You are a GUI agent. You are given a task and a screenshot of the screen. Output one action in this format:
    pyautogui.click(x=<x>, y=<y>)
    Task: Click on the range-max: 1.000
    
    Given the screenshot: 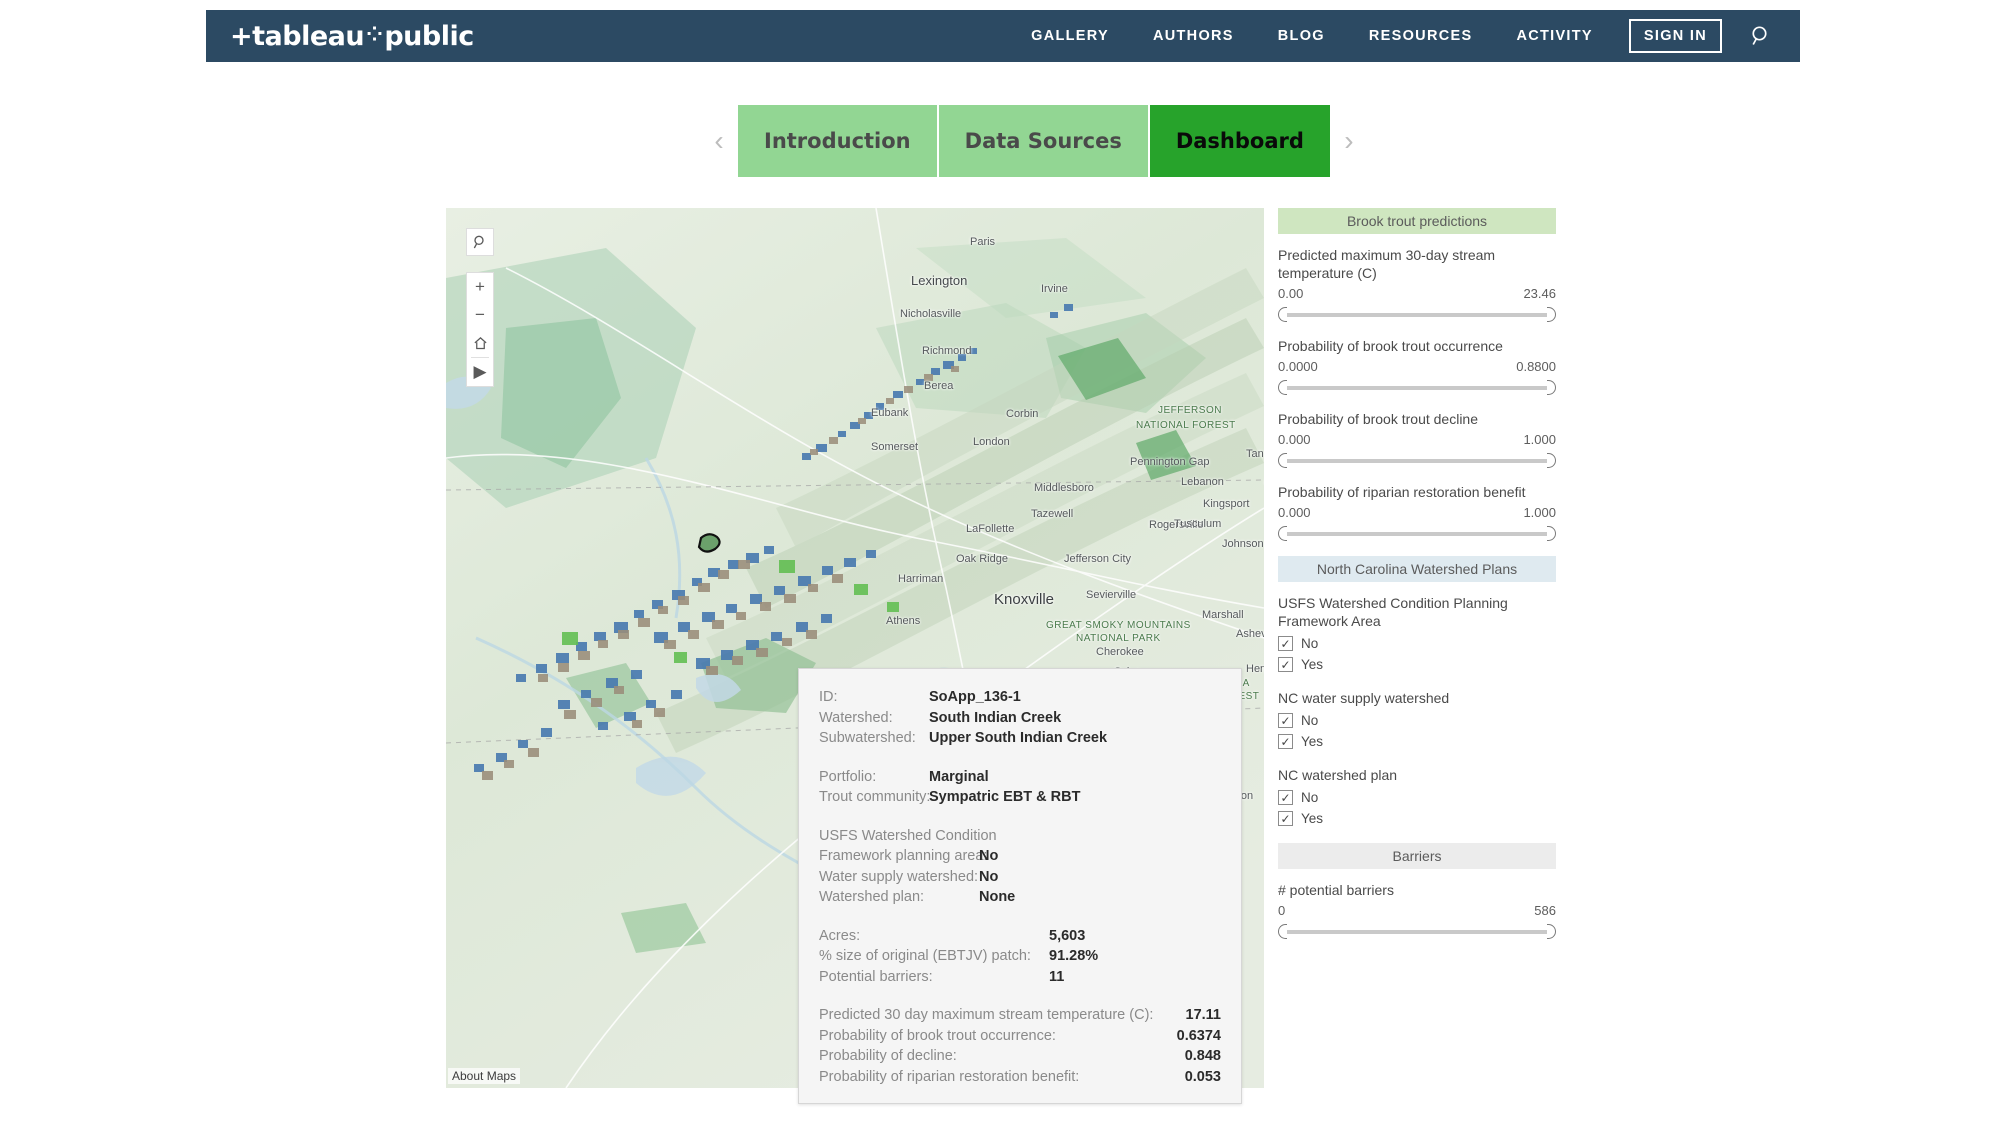 What is the action you would take?
    pyautogui.click(x=1539, y=512)
    